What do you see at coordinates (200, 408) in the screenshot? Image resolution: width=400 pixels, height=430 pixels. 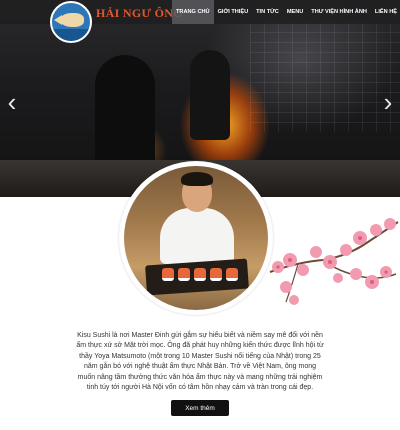 I see `read-more-button: Xem thêm` at bounding box center [200, 408].